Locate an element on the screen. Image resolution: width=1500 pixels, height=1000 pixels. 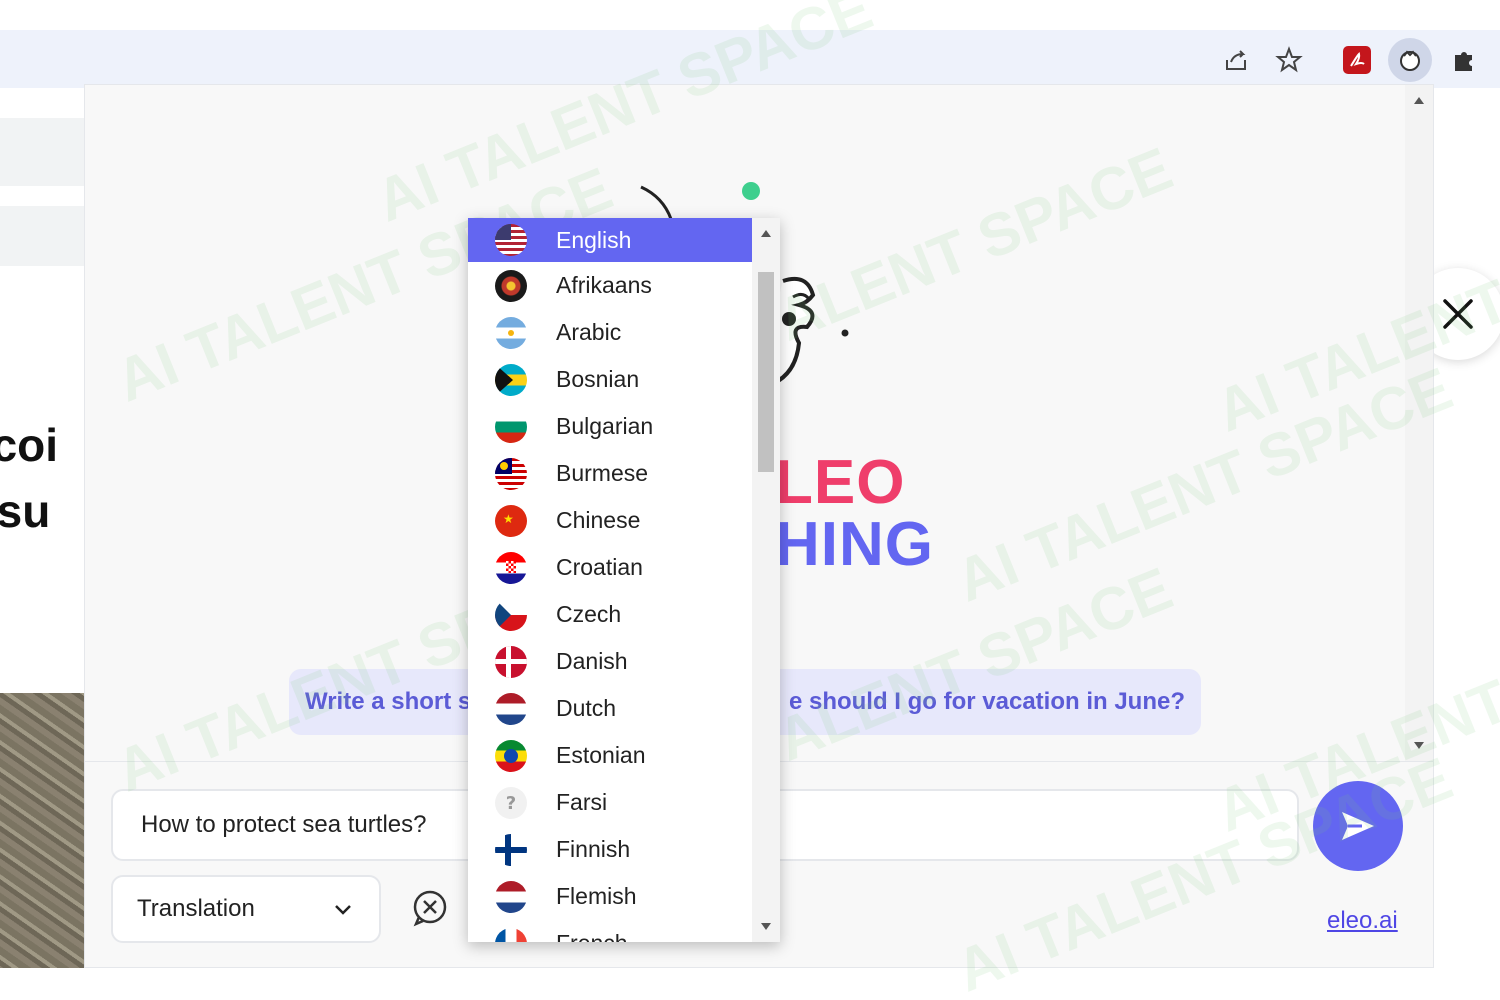
language-option-label: Dutch is located at coordinates (586, 708).